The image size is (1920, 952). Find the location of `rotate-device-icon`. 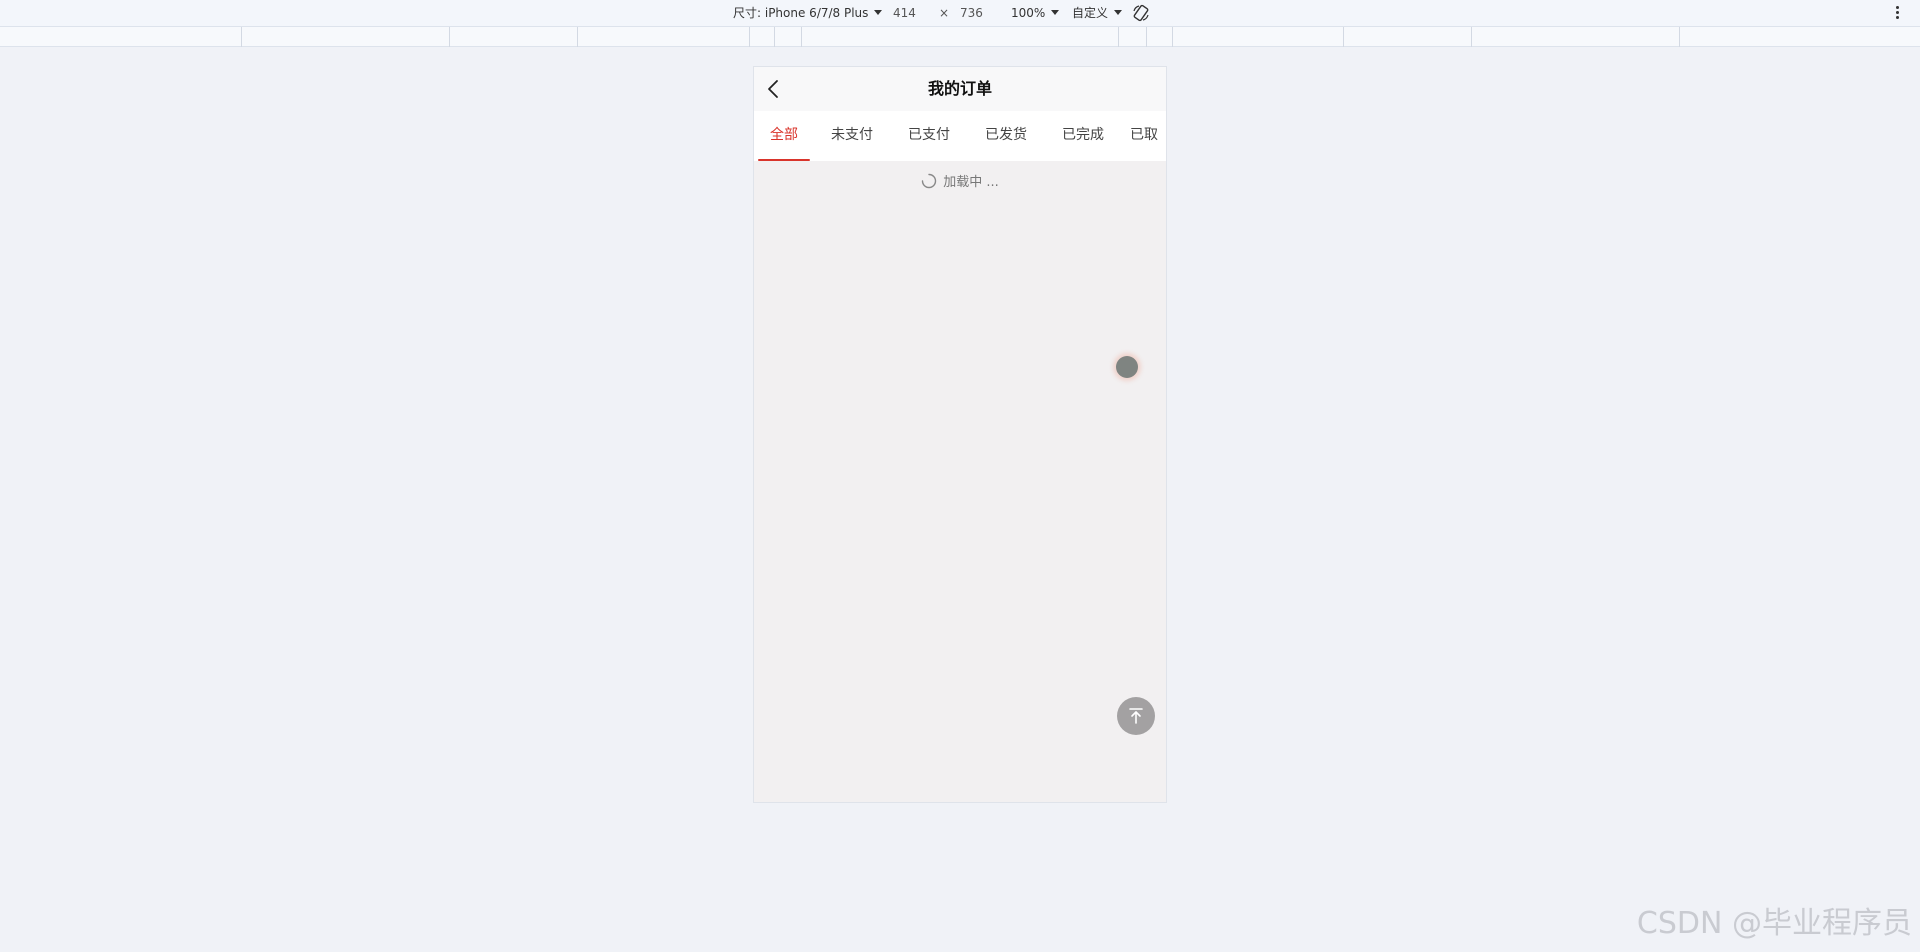

rotate-device-icon is located at coordinates (1141, 13).